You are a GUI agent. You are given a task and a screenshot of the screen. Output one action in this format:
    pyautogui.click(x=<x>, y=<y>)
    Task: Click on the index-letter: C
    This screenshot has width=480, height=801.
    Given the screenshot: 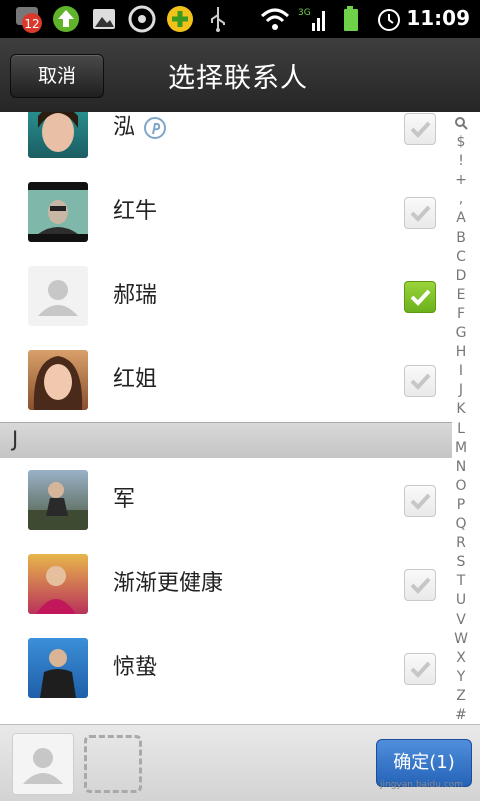 What is the action you would take?
    pyautogui.click(x=461, y=257)
    